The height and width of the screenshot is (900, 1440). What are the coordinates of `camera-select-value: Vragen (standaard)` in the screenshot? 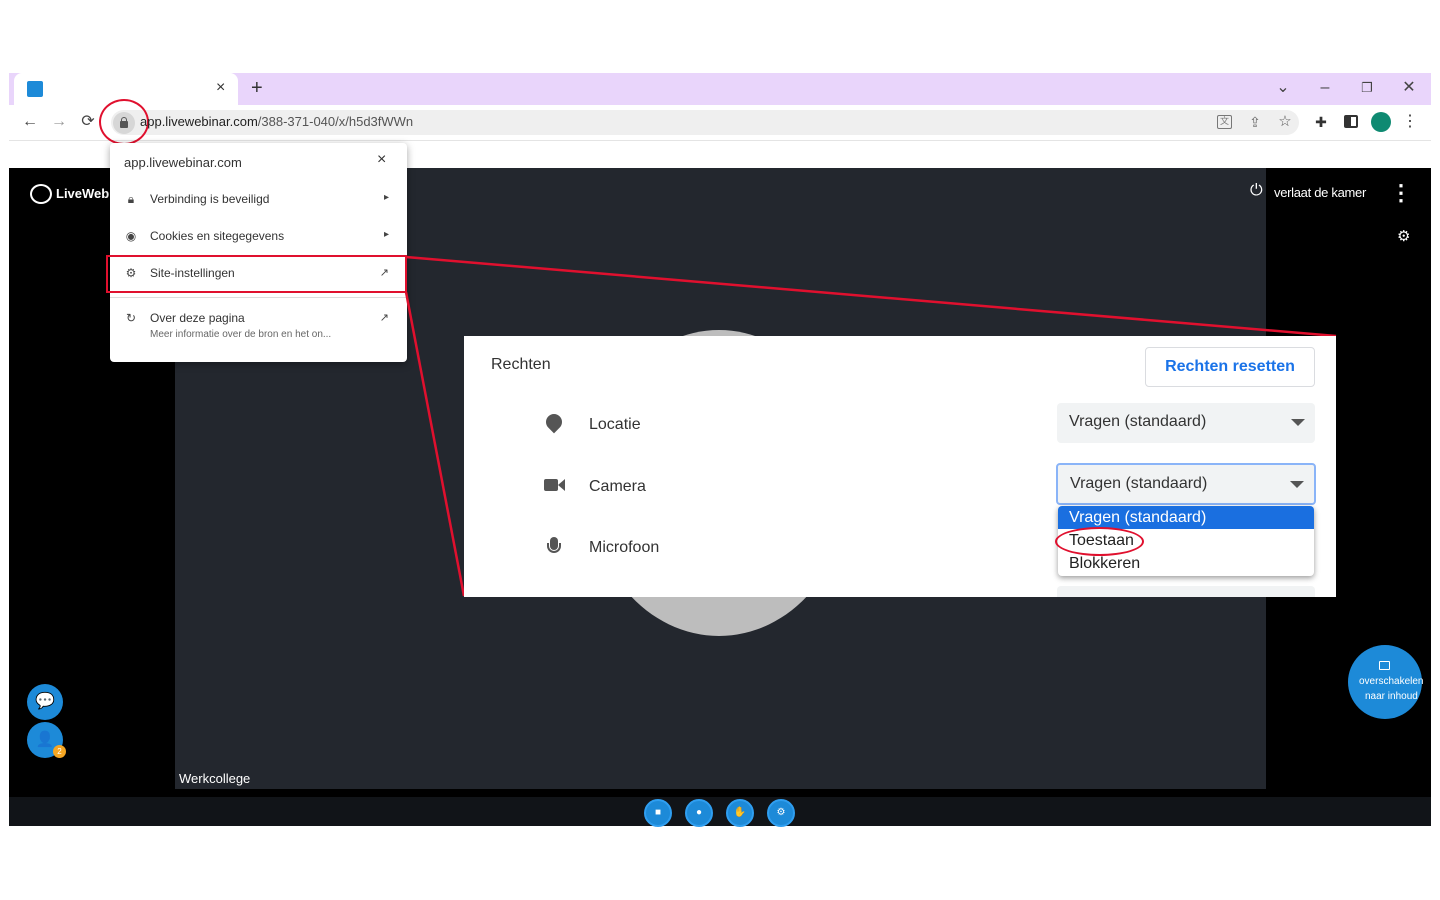 It's located at (1139, 483).